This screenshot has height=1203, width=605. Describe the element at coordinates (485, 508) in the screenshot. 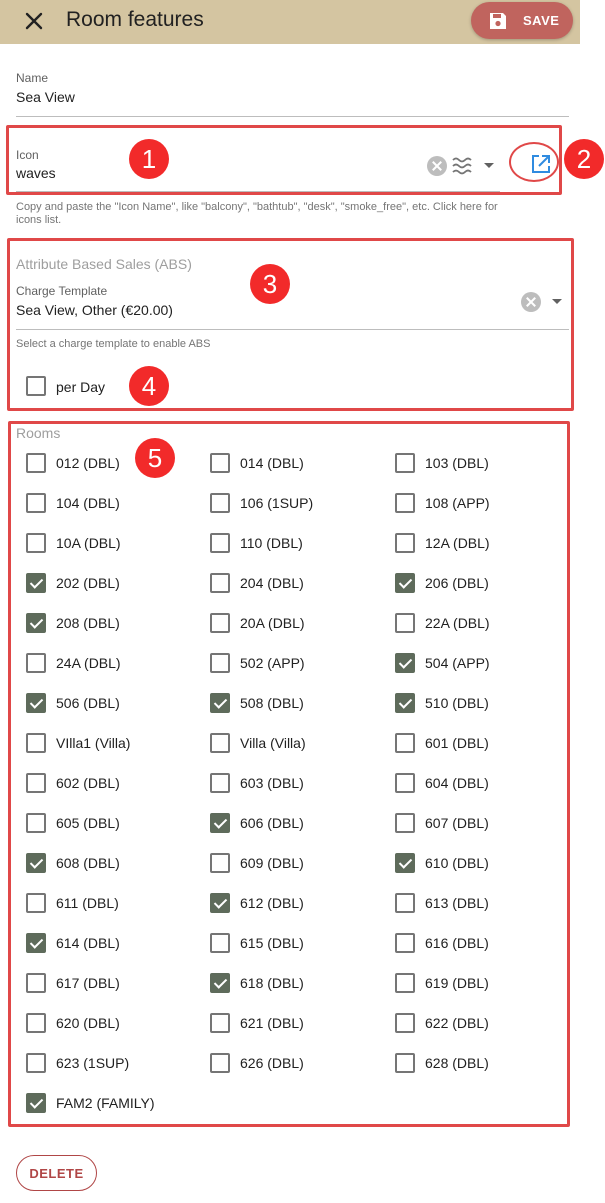

I see `room-option: 108 (APP)` at that location.